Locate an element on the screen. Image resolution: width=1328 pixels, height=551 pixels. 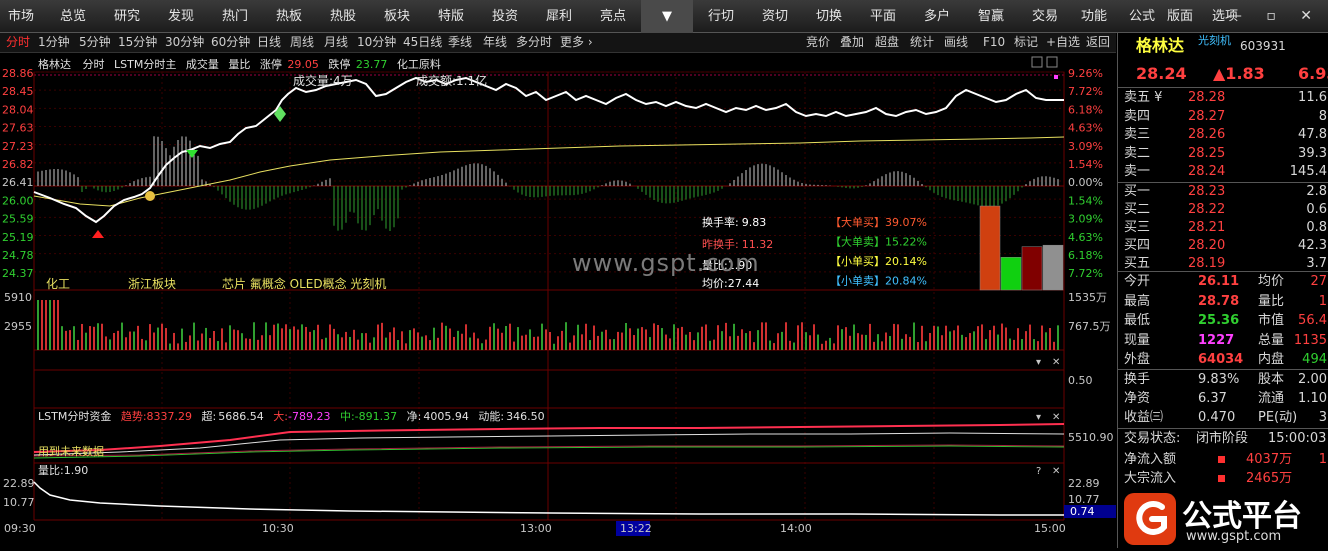
ask-row: 卖三 28.26 47.8 is located at coordinates (1225, 134).